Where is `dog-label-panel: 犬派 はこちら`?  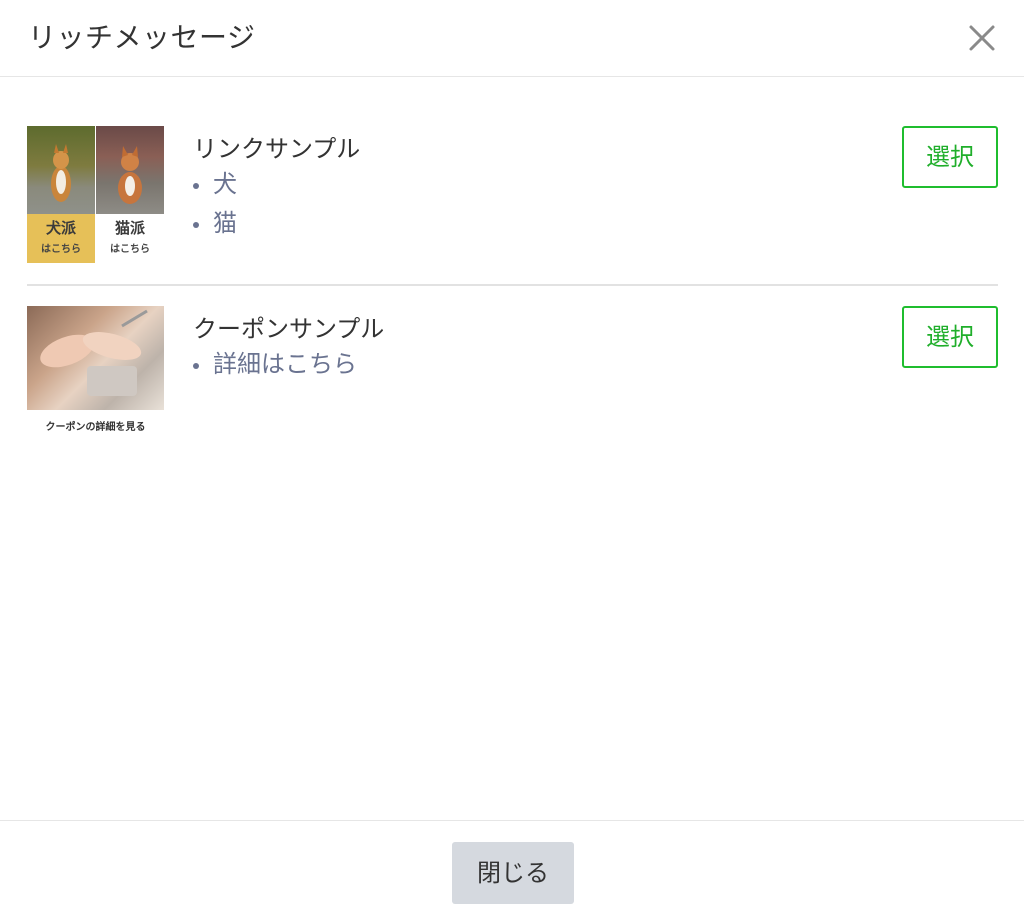
dog-label-panel: 犬派 はこちら is located at coordinates (61, 238).